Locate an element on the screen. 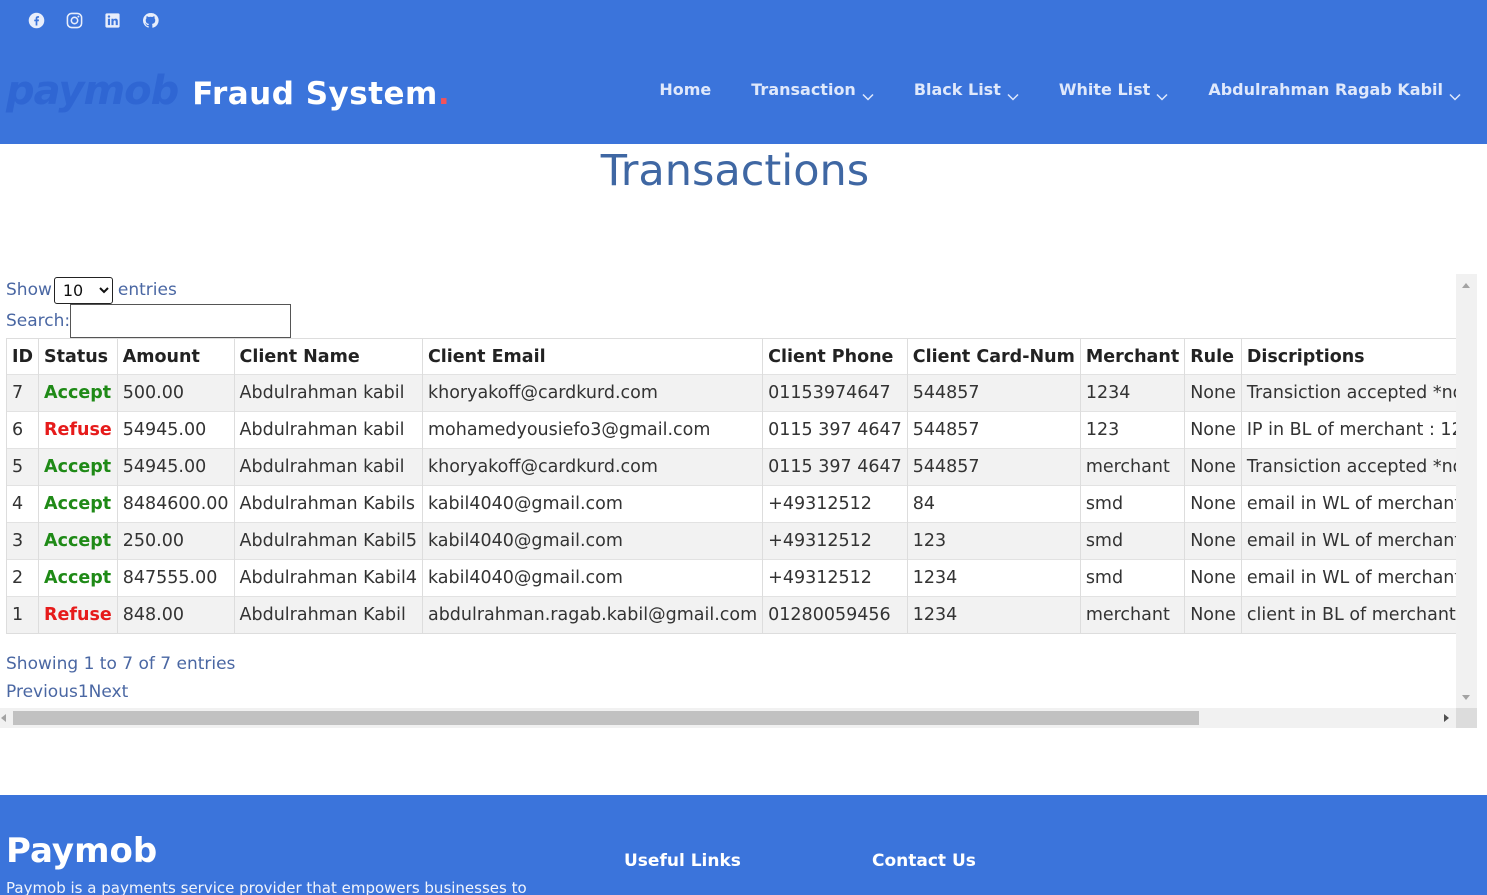 The width and height of the screenshot is (1487, 895). column-header-id: ID is located at coordinates (22, 356).